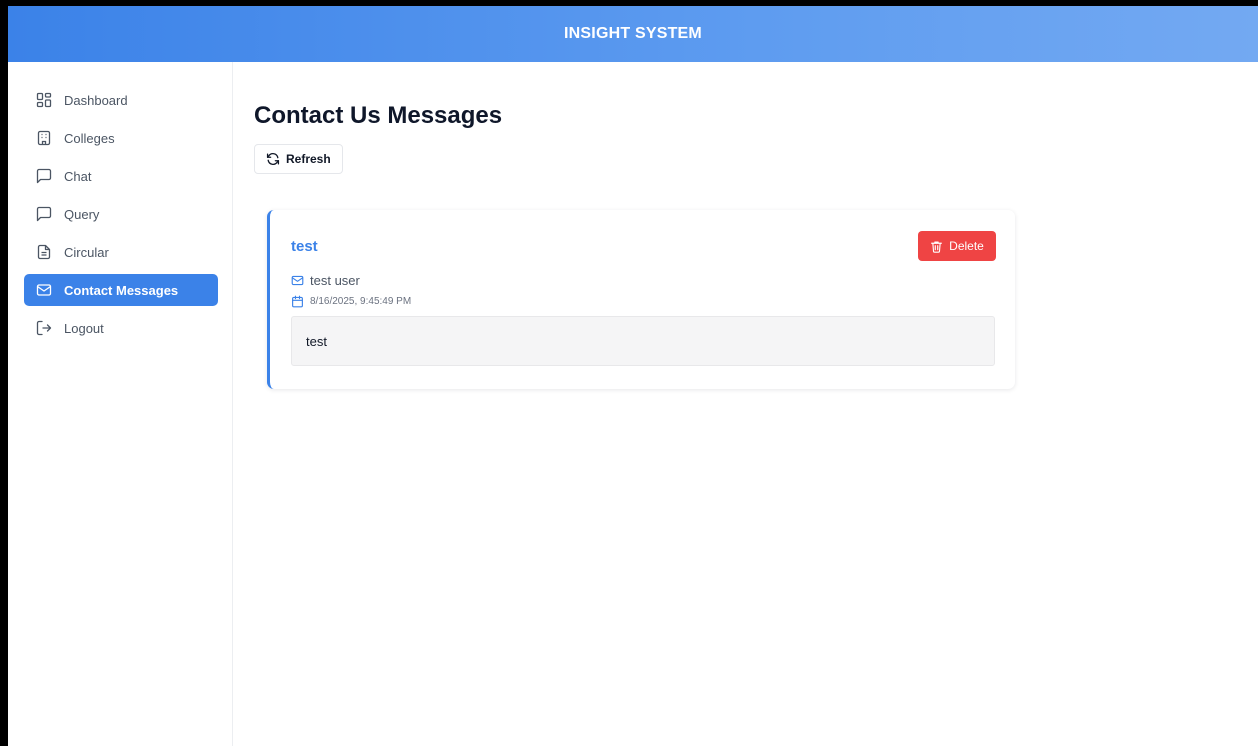 Image resolution: width=1258 pixels, height=746 pixels. Describe the element at coordinates (378, 115) in the screenshot. I see `page-title: Contact Us Messages` at that location.